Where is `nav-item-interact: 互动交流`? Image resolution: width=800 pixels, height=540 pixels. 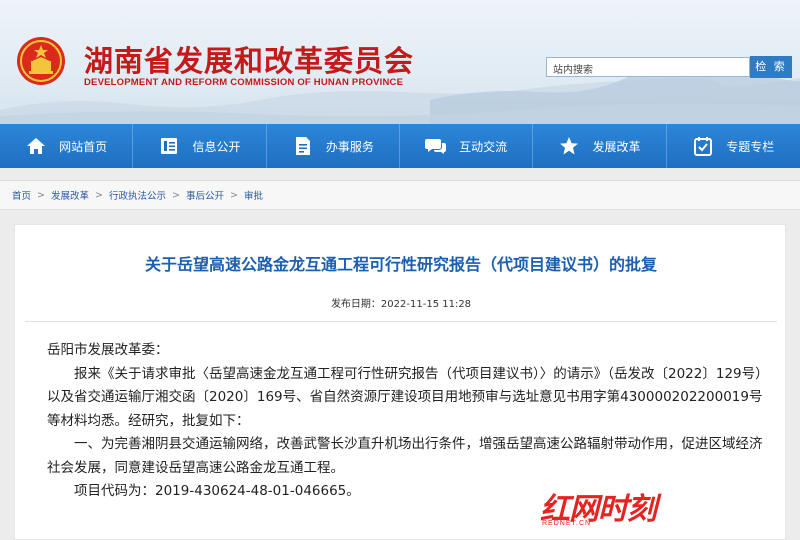 nav-item-interact: 互动交流 is located at coordinates (467, 146).